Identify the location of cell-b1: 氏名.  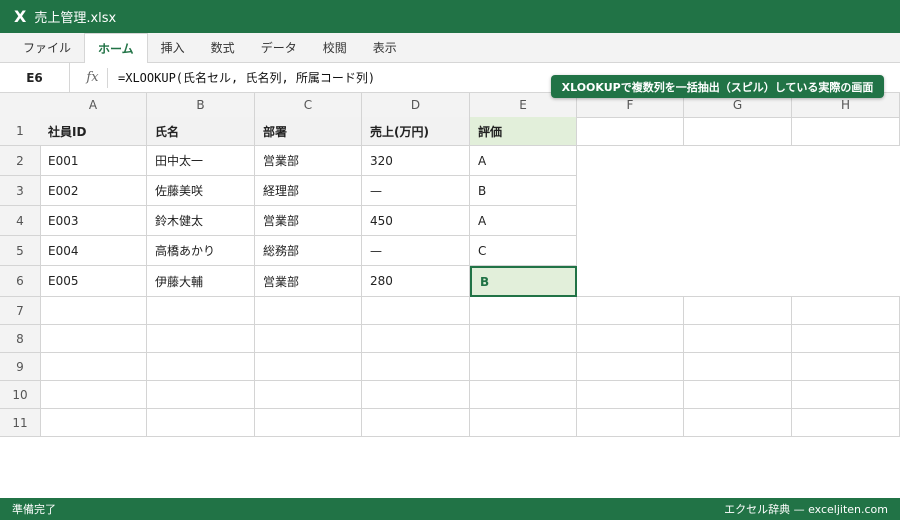
(201, 131).